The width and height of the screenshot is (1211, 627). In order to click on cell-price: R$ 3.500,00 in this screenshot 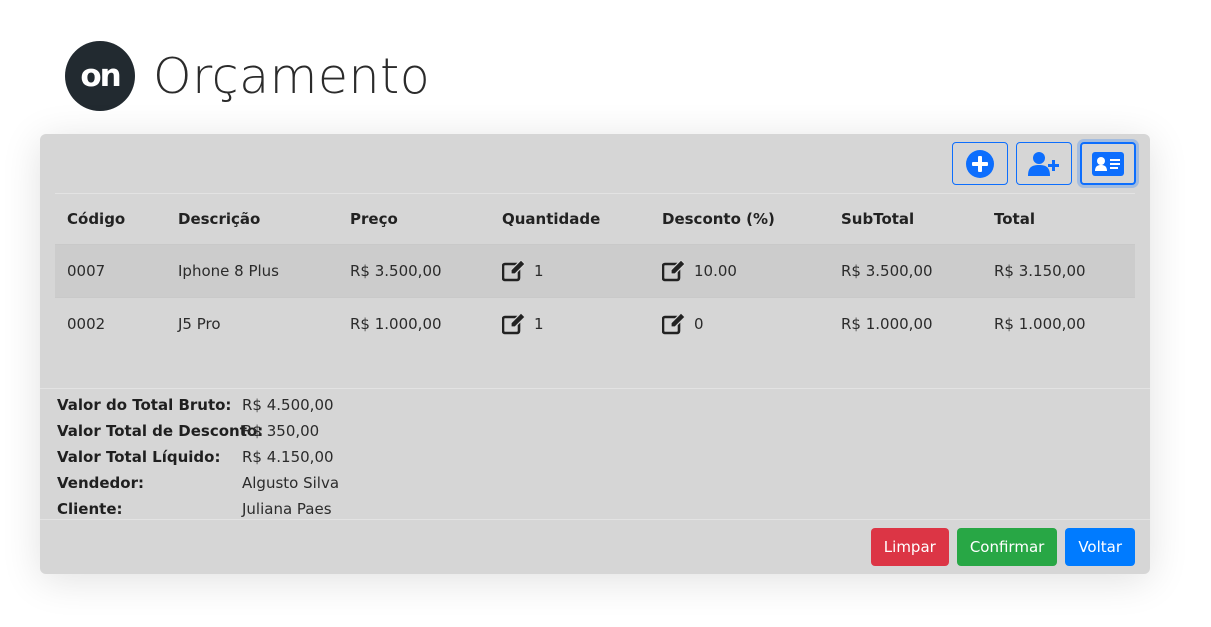, I will do `click(396, 271)`.